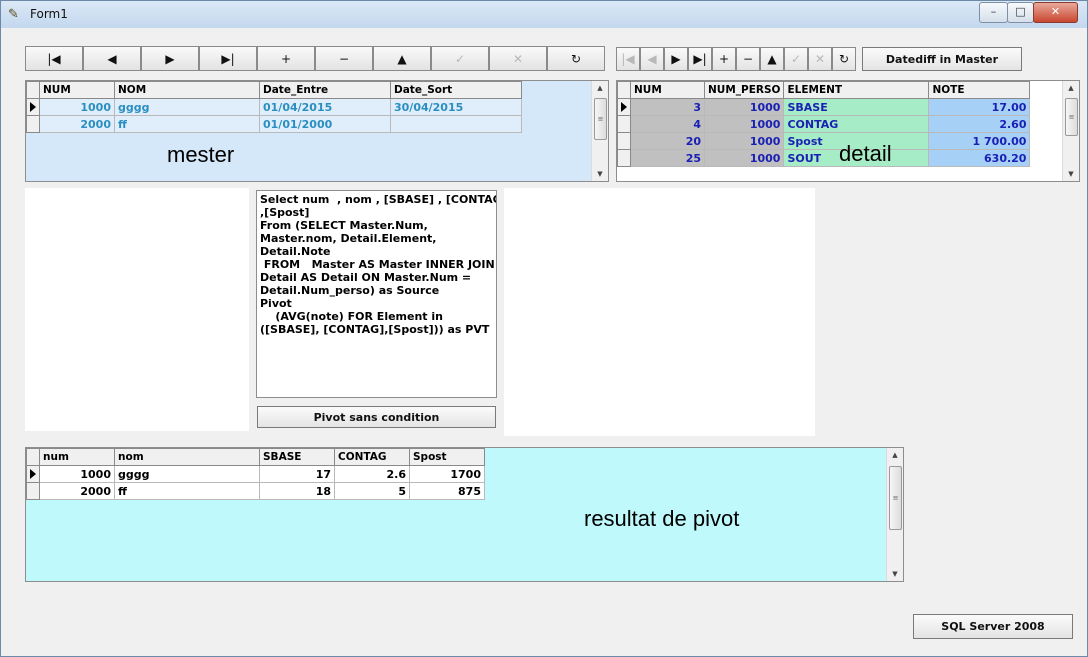 The image size is (1088, 657). Describe the element at coordinates (1020, 12) in the screenshot. I see `maximize-button: □` at that location.